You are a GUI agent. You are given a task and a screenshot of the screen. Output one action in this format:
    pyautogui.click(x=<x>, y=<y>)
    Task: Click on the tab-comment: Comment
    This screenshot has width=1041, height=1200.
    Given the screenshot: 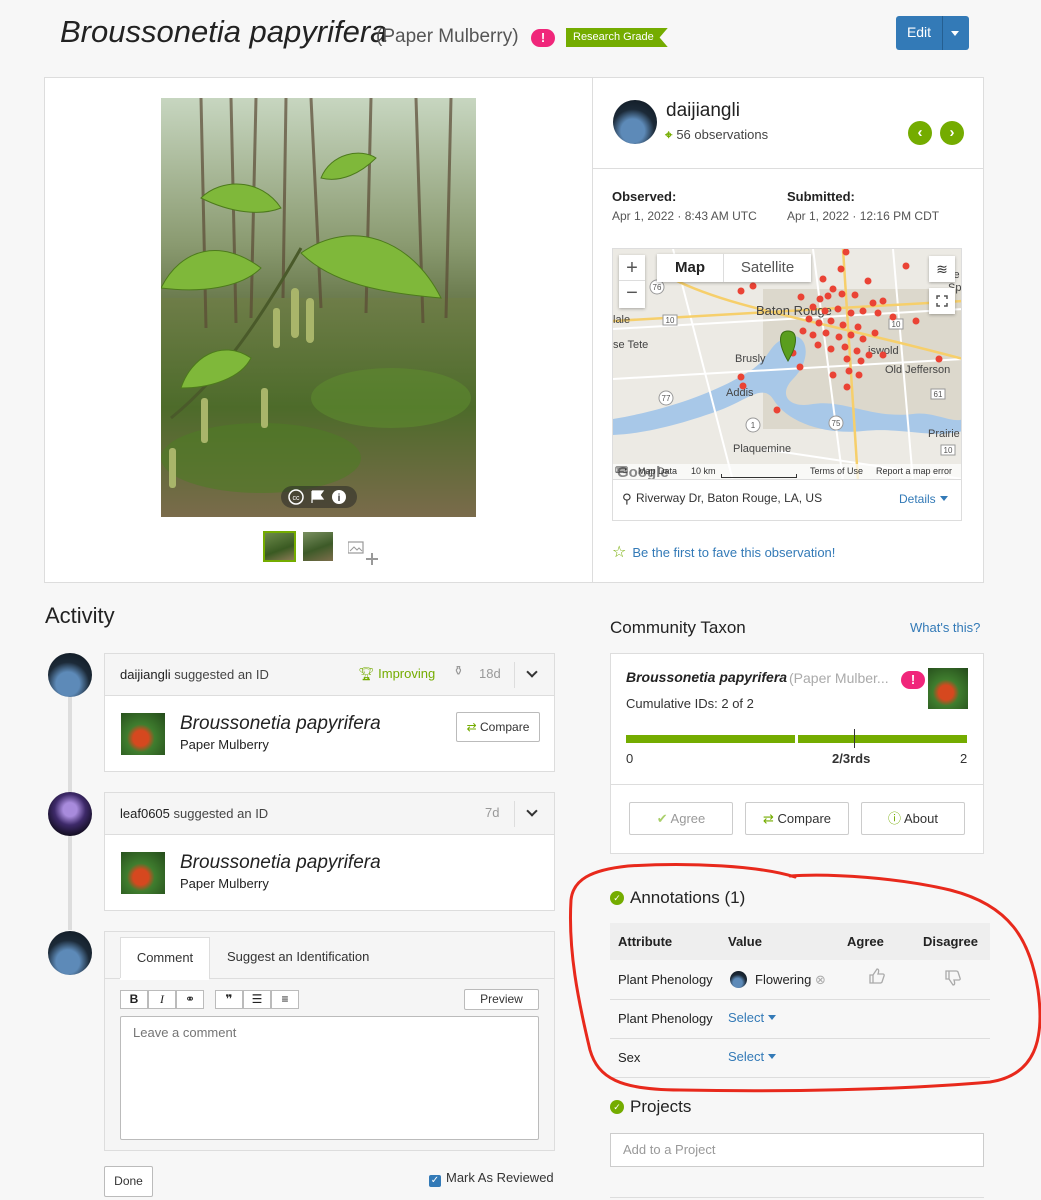 What is the action you would take?
    pyautogui.click(x=165, y=958)
    